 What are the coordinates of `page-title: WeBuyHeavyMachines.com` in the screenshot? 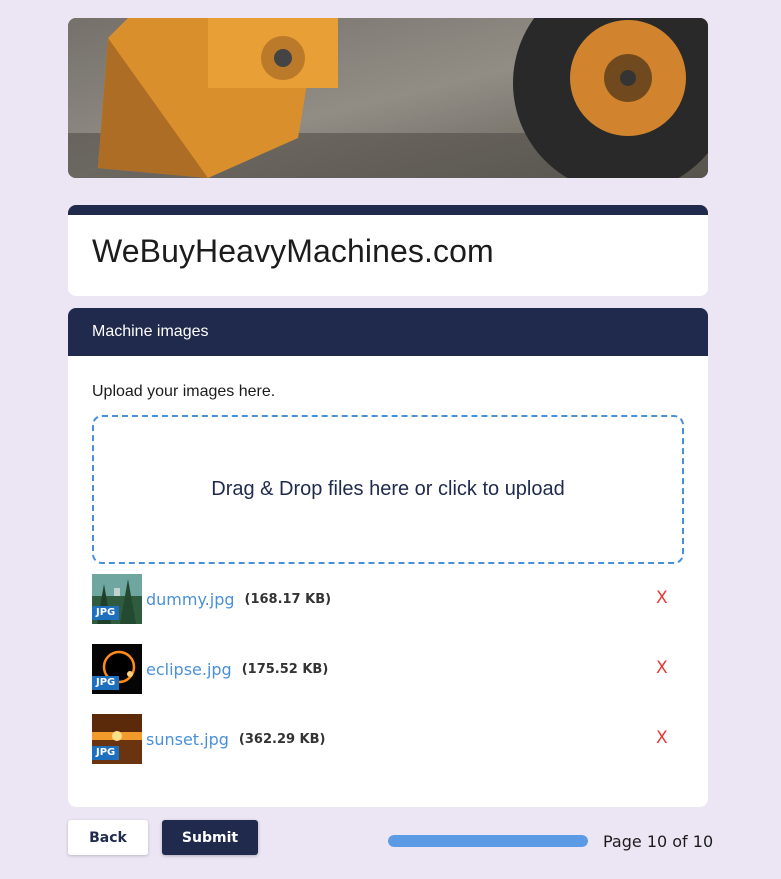 It's located at (293, 251).